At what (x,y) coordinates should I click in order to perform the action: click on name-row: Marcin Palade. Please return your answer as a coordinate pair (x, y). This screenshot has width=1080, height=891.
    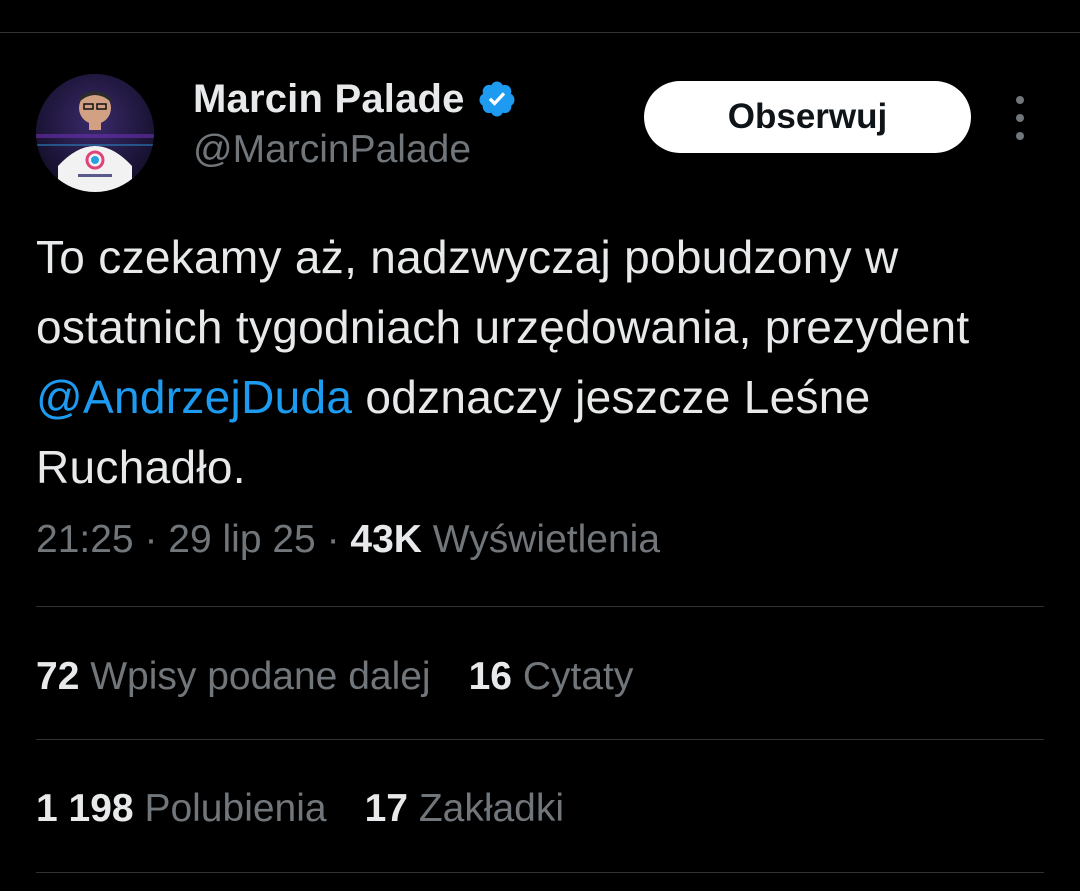
    Looking at the image, I should click on (355, 99).